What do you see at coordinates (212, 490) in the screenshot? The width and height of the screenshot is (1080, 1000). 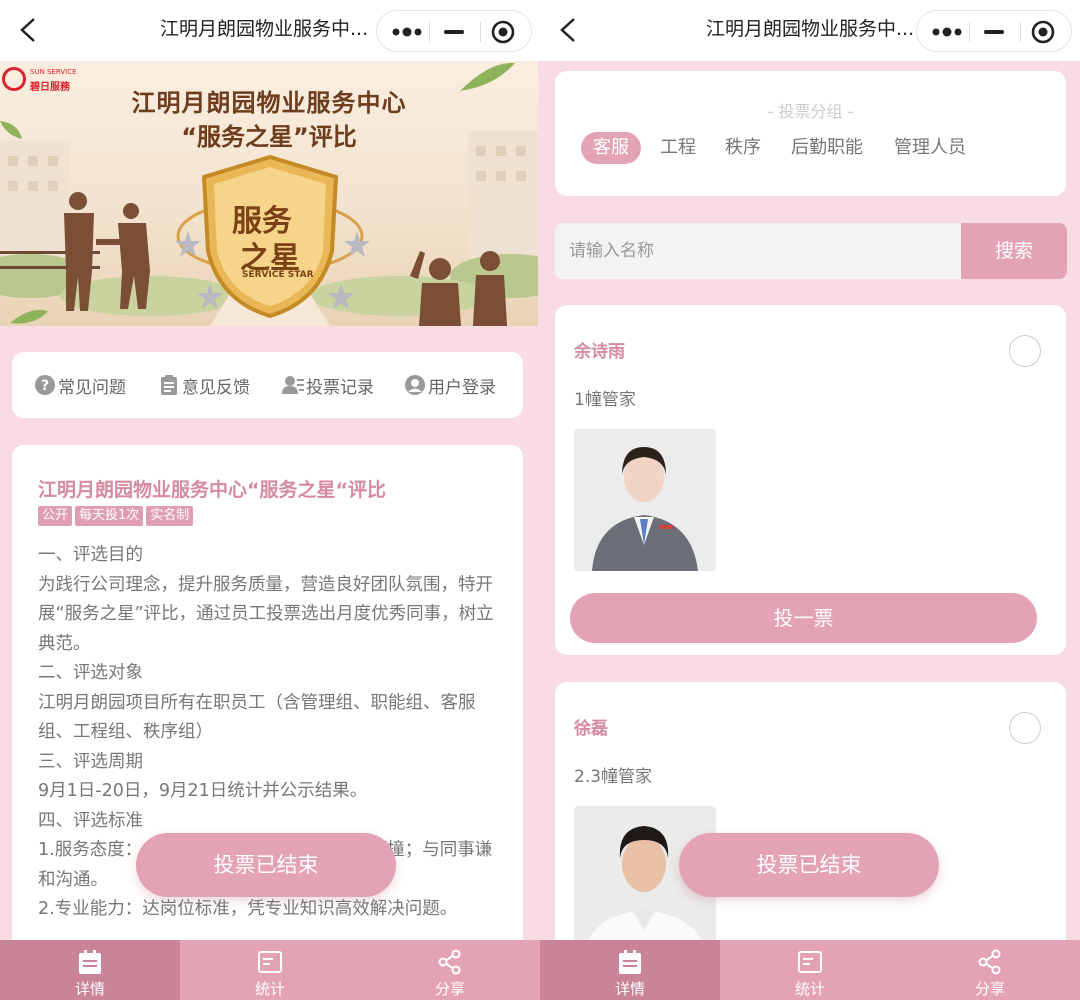 I see `intro-title: 江明月朗园物业服务中心“服务之星“评比` at bounding box center [212, 490].